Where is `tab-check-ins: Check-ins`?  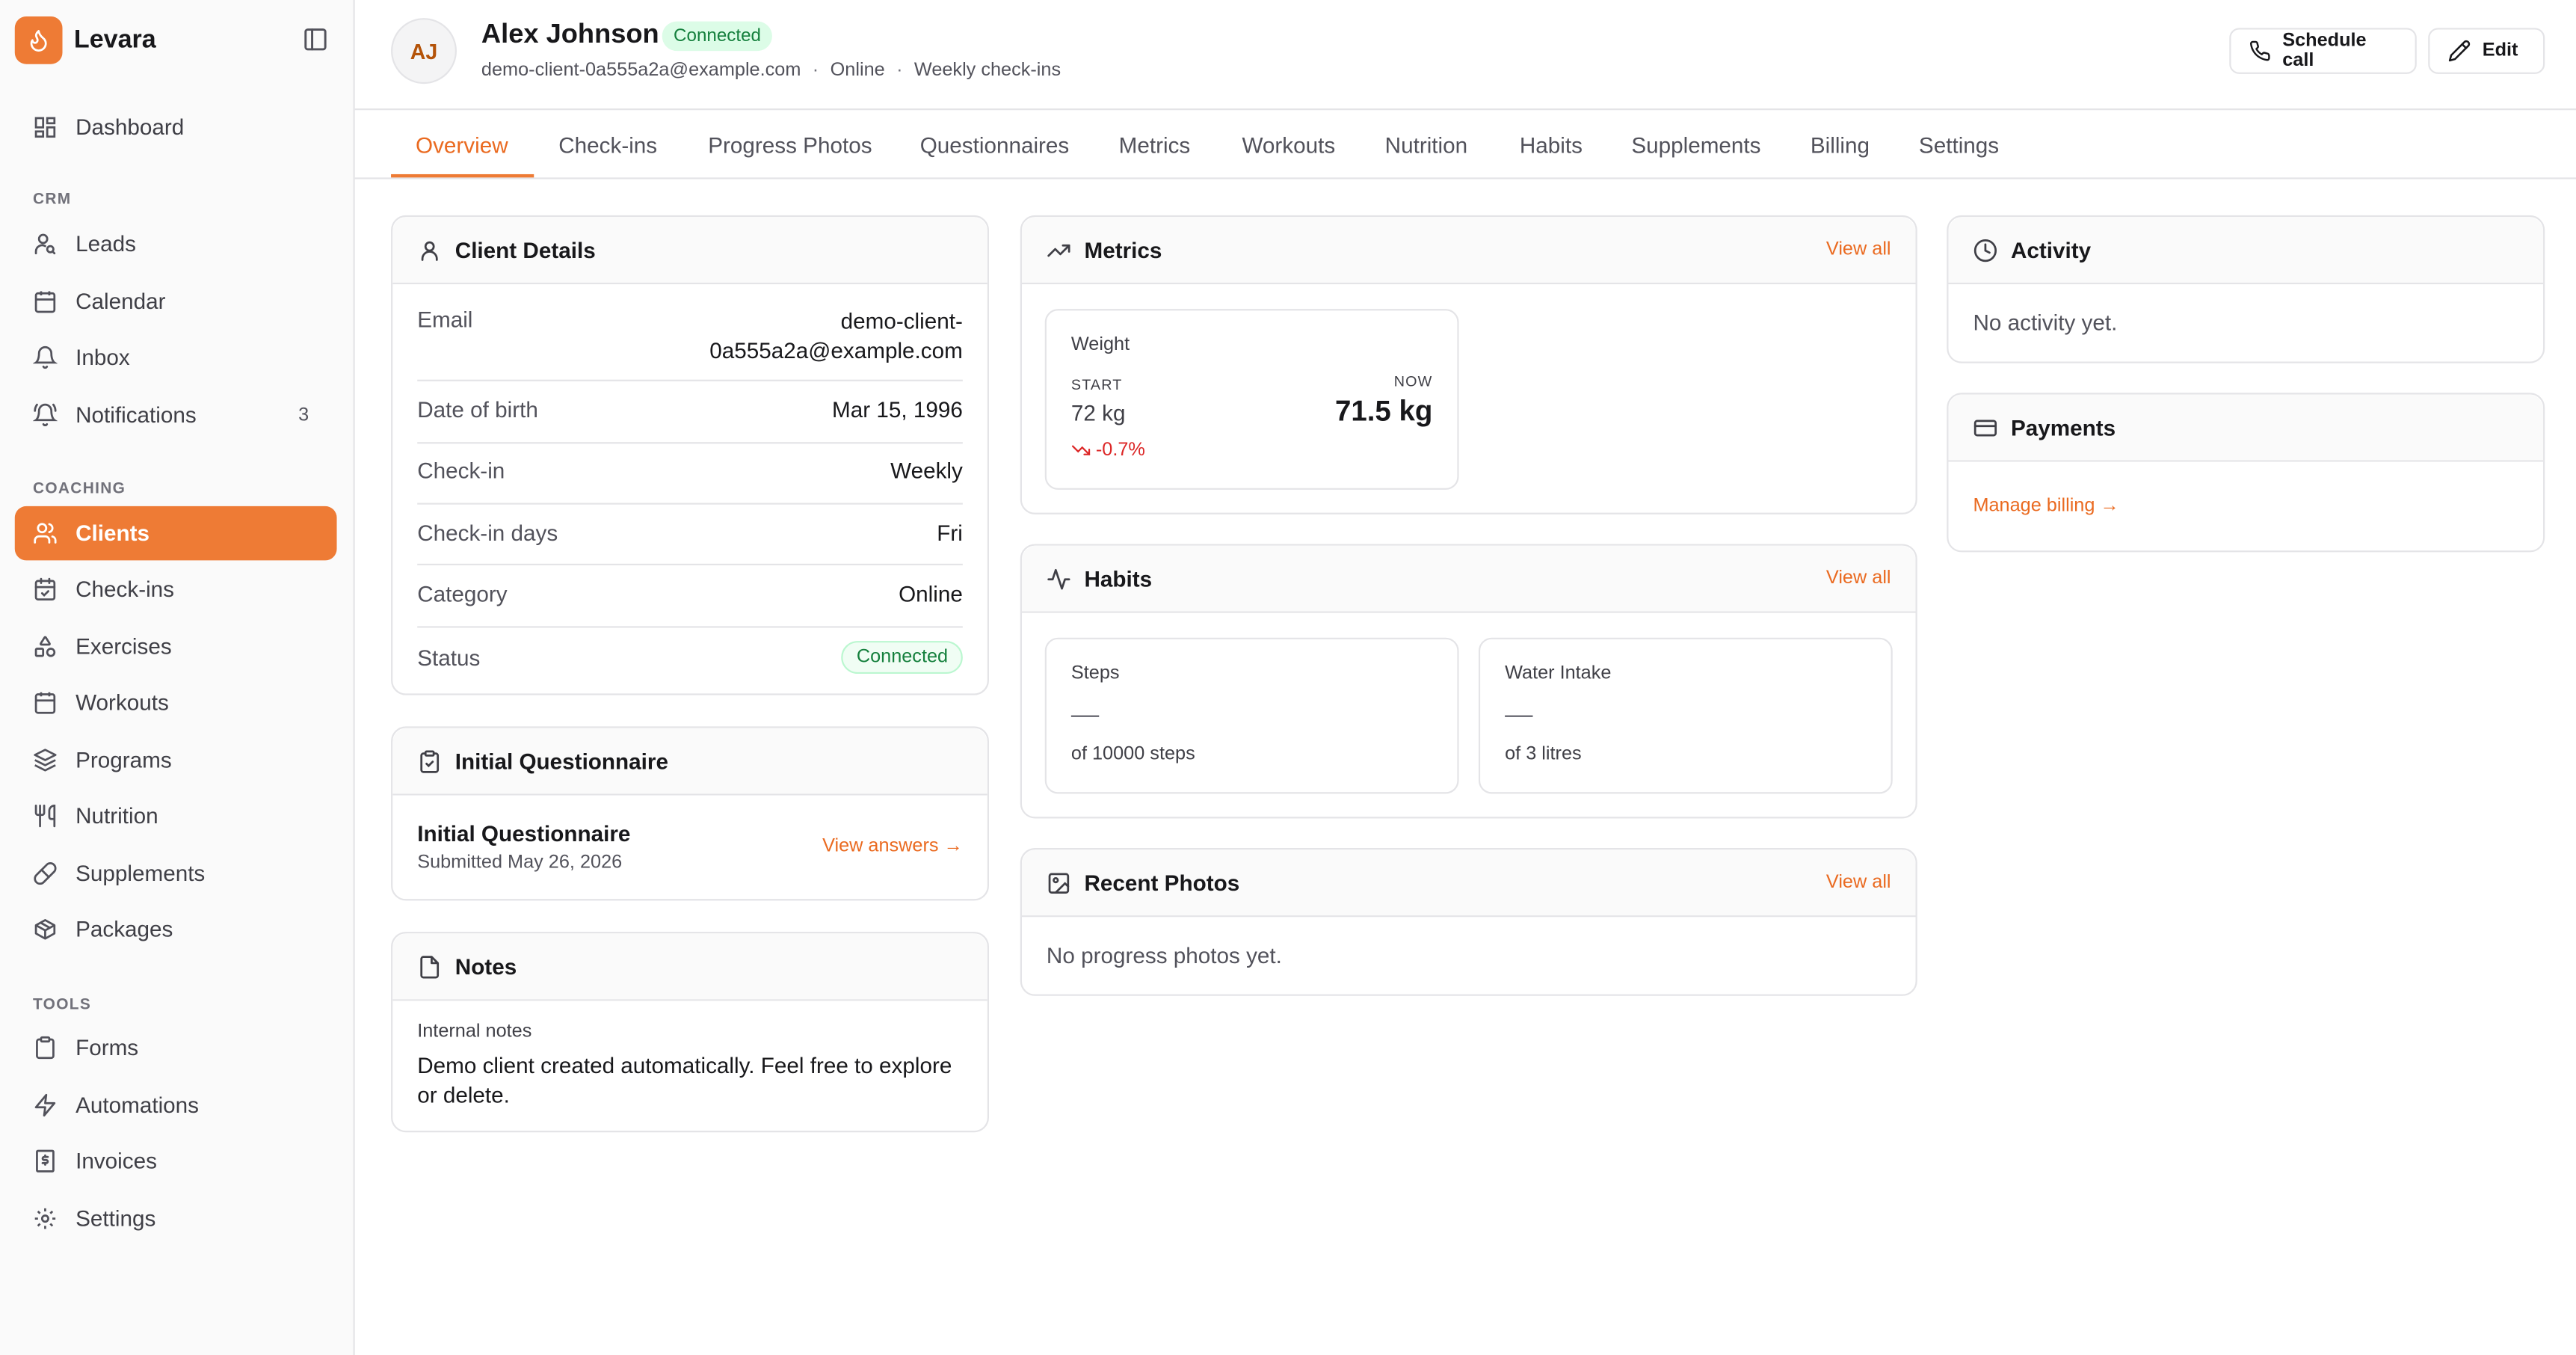
tab-check-ins: Check-ins is located at coordinates (607, 144).